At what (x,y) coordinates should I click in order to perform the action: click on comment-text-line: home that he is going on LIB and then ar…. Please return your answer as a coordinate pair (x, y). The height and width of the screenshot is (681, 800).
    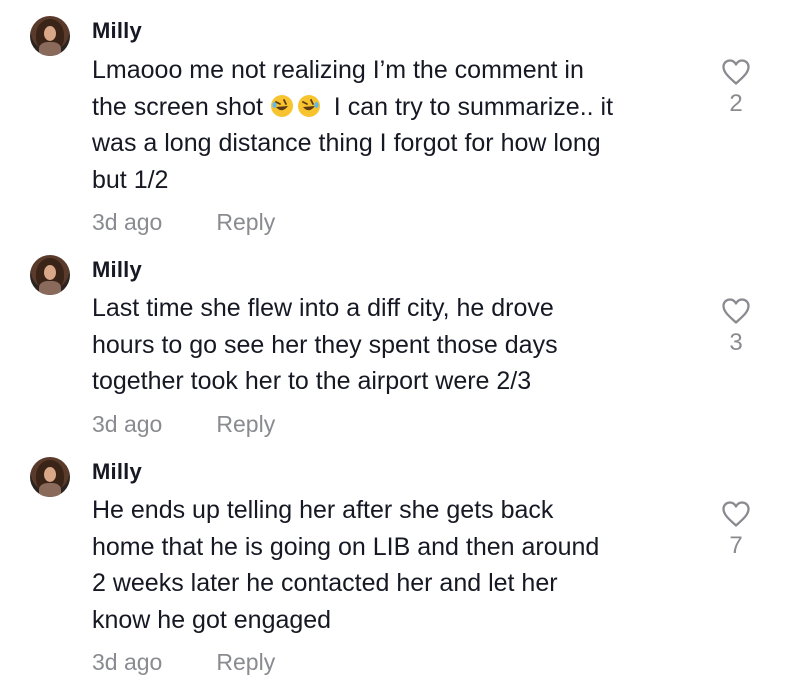
    Looking at the image, I should click on (346, 546).